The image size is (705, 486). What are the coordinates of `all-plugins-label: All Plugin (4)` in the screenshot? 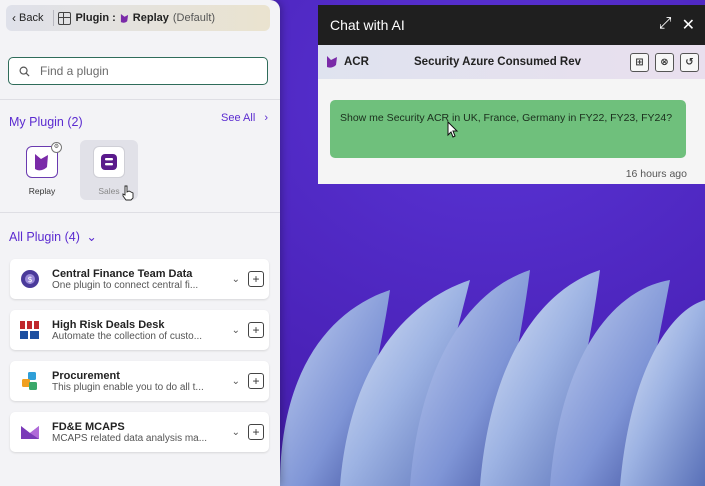 It's located at (44, 237).